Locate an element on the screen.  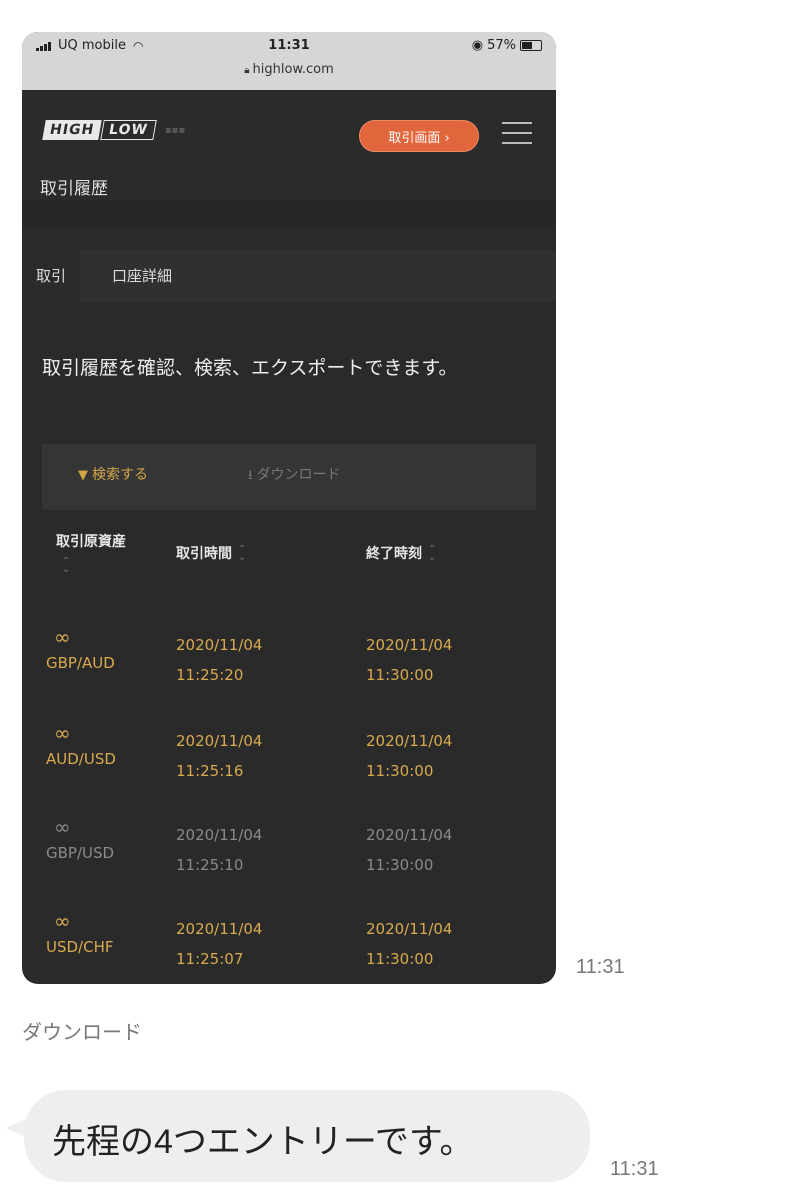
trade-time-clock: 11:25:07 is located at coordinates (210, 959).